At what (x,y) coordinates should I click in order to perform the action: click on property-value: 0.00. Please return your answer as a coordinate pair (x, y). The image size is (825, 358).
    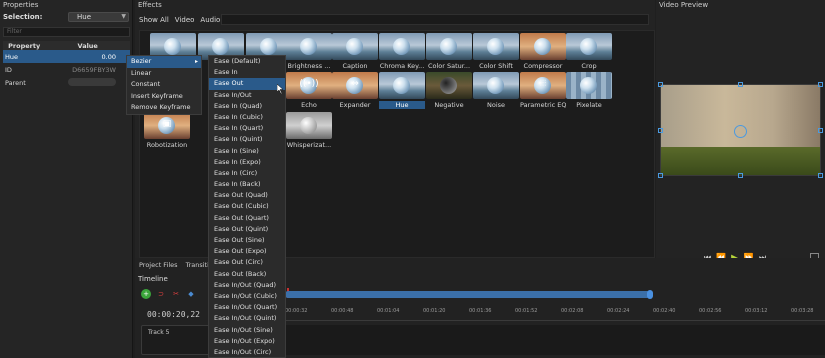
    Looking at the image, I should click on (87, 56).